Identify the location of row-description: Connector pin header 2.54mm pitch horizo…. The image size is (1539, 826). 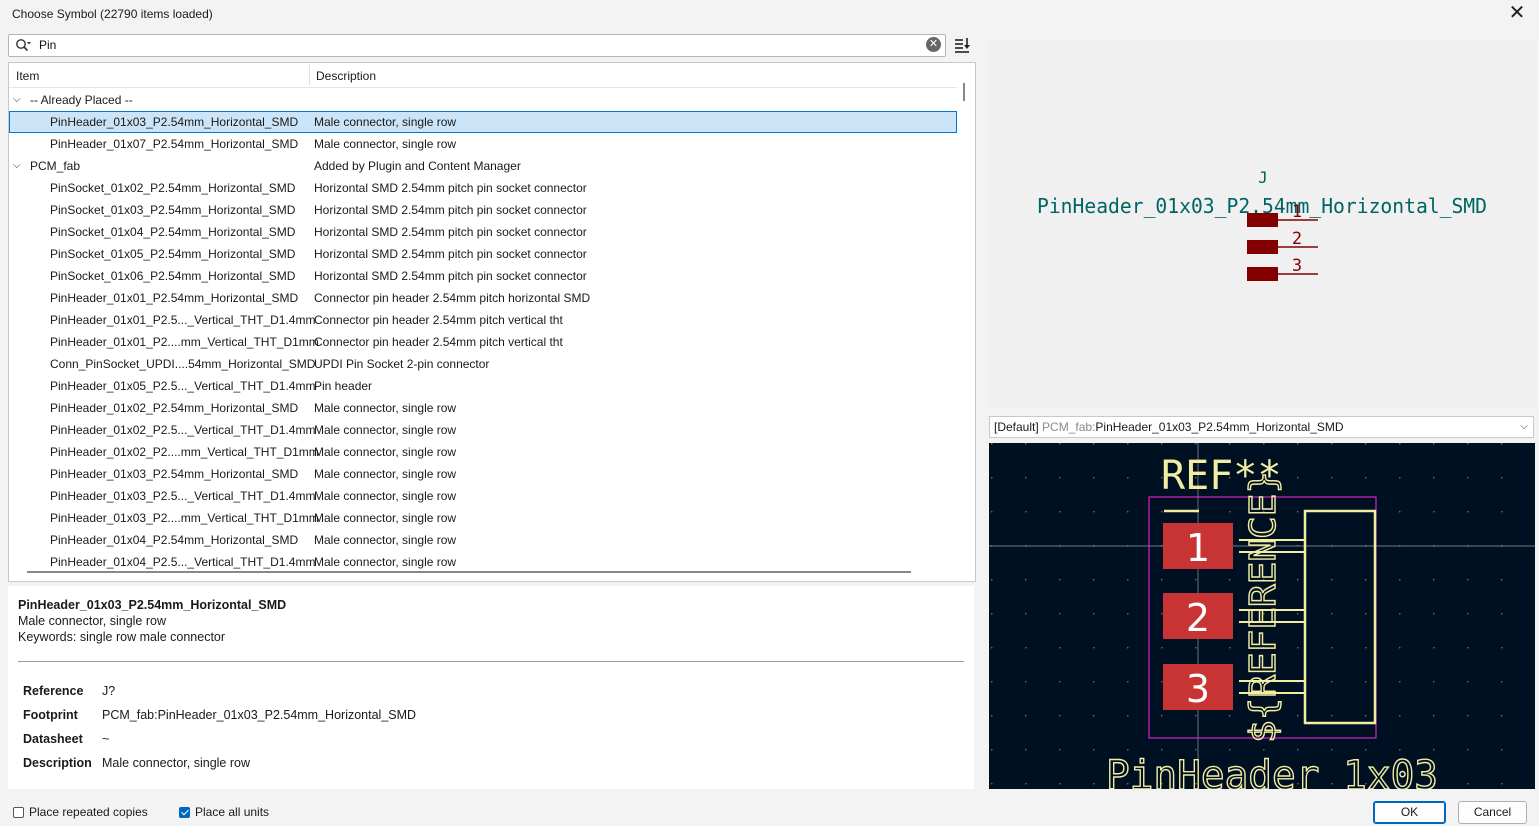
(452, 298).